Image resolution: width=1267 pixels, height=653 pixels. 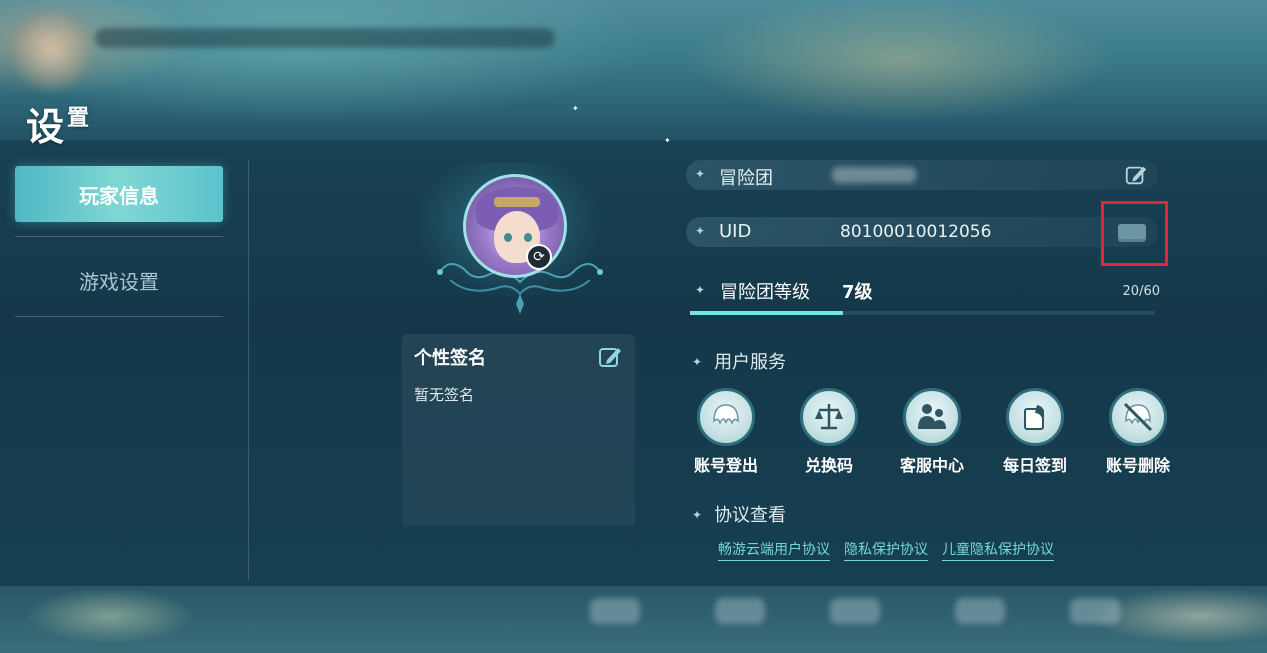 I want to click on level-progress-bar, so click(x=922, y=313).